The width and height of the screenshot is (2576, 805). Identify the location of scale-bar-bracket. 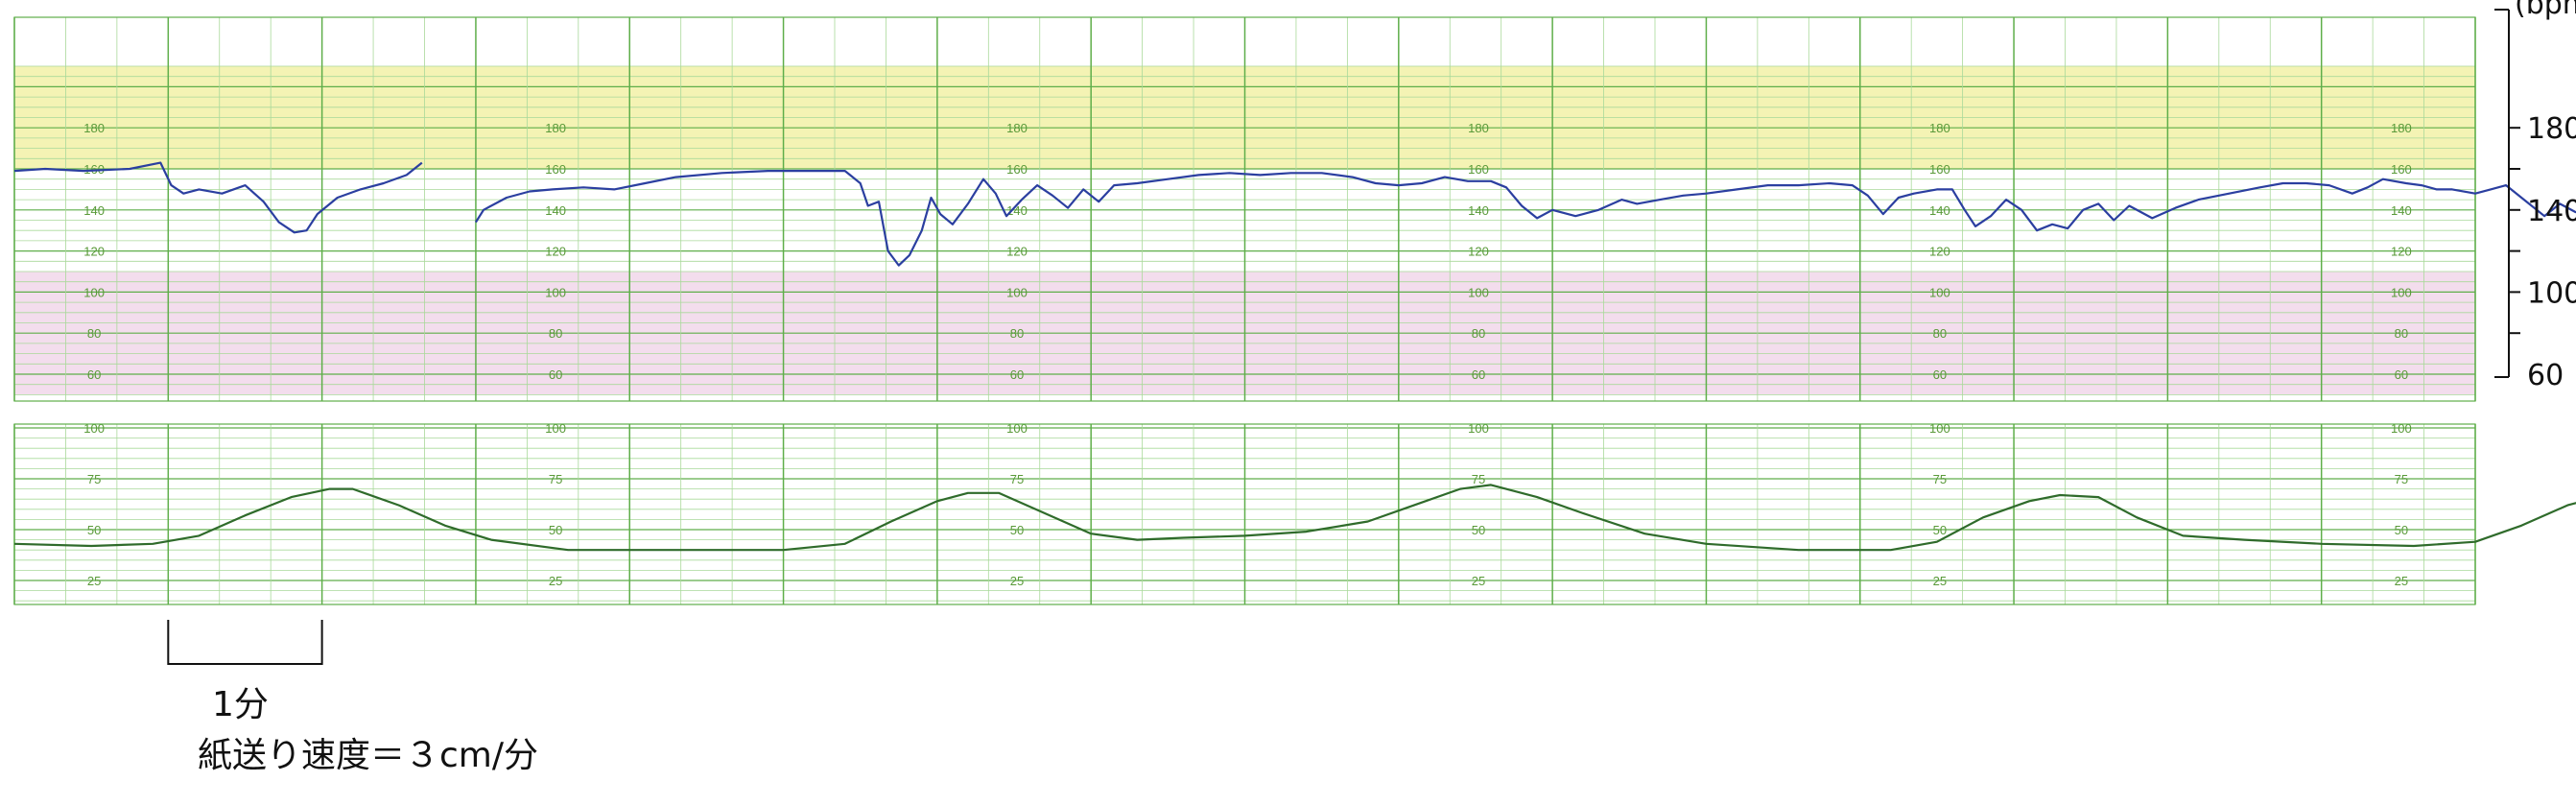
(245, 642).